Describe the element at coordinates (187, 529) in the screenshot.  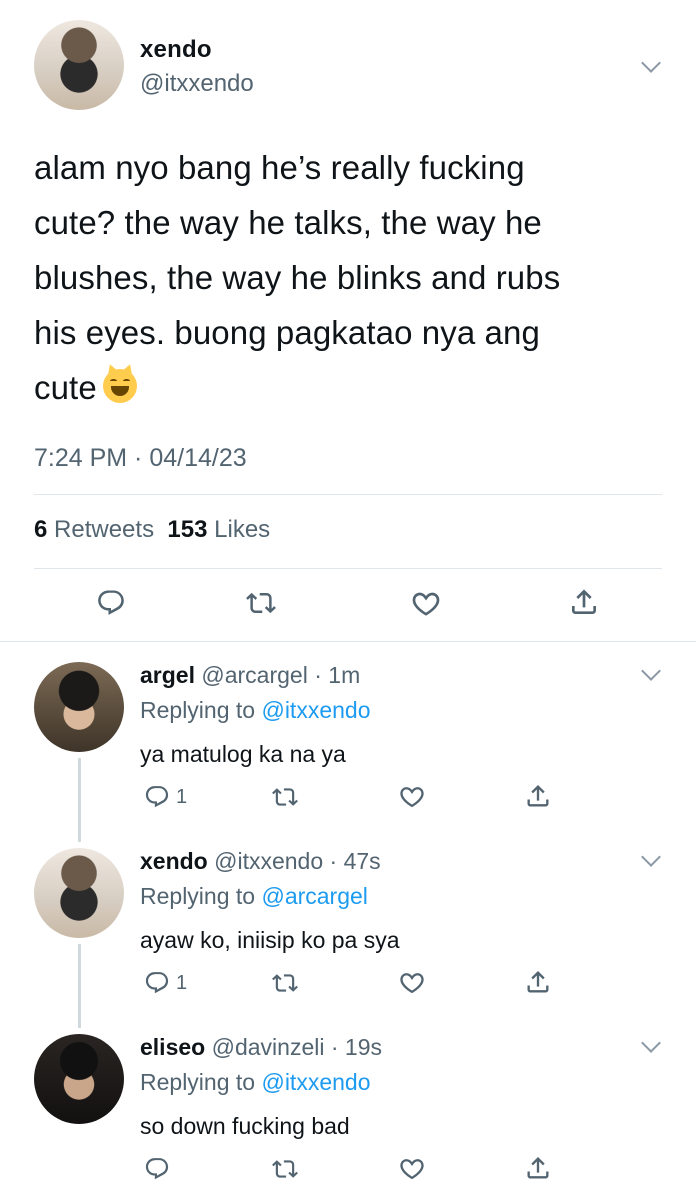
I see `likes-count: 153` at that location.